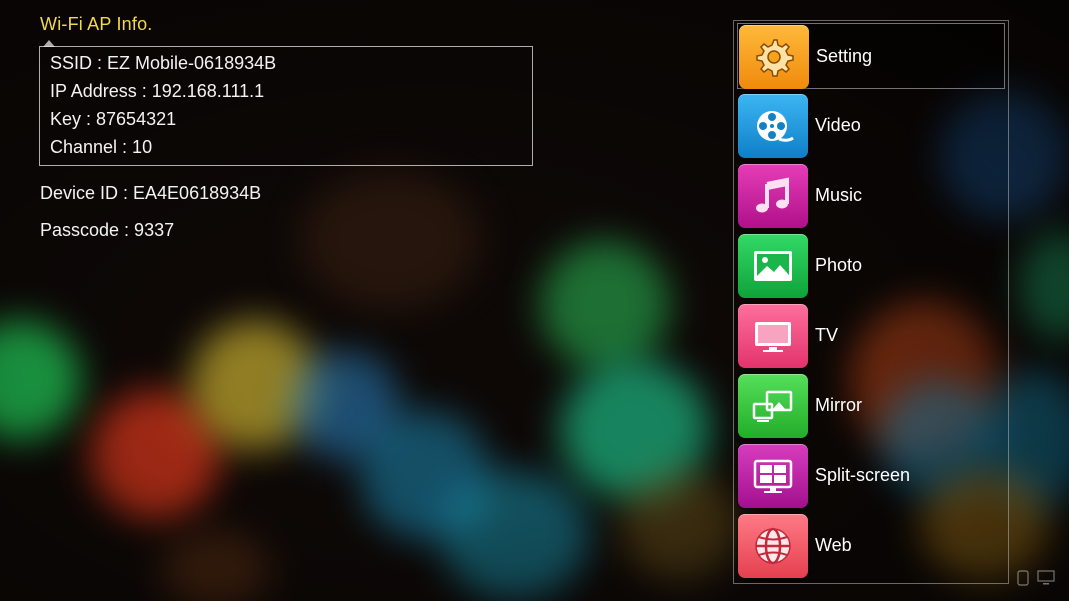 The image size is (1069, 601). I want to click on menu-item-web: Web, so click(871, 546).